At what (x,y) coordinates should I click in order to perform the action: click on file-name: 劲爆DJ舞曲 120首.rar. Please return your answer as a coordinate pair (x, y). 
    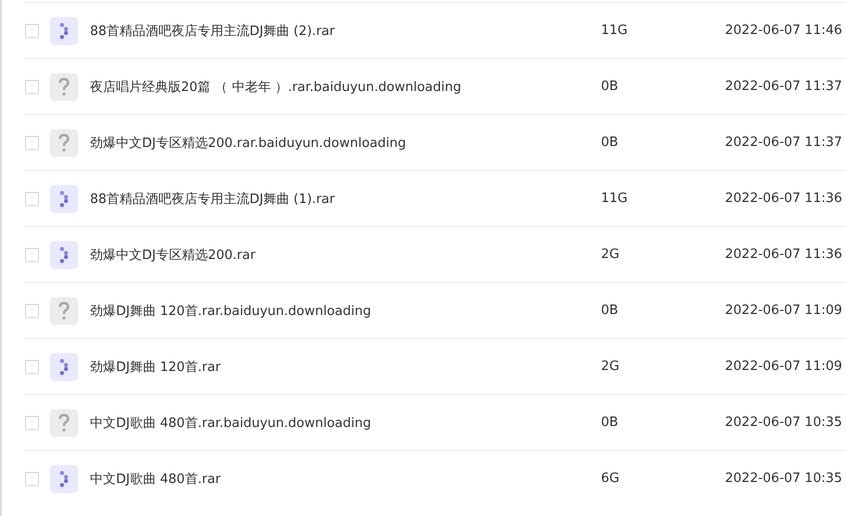
    Looking at the image, I should click on (345, 367).